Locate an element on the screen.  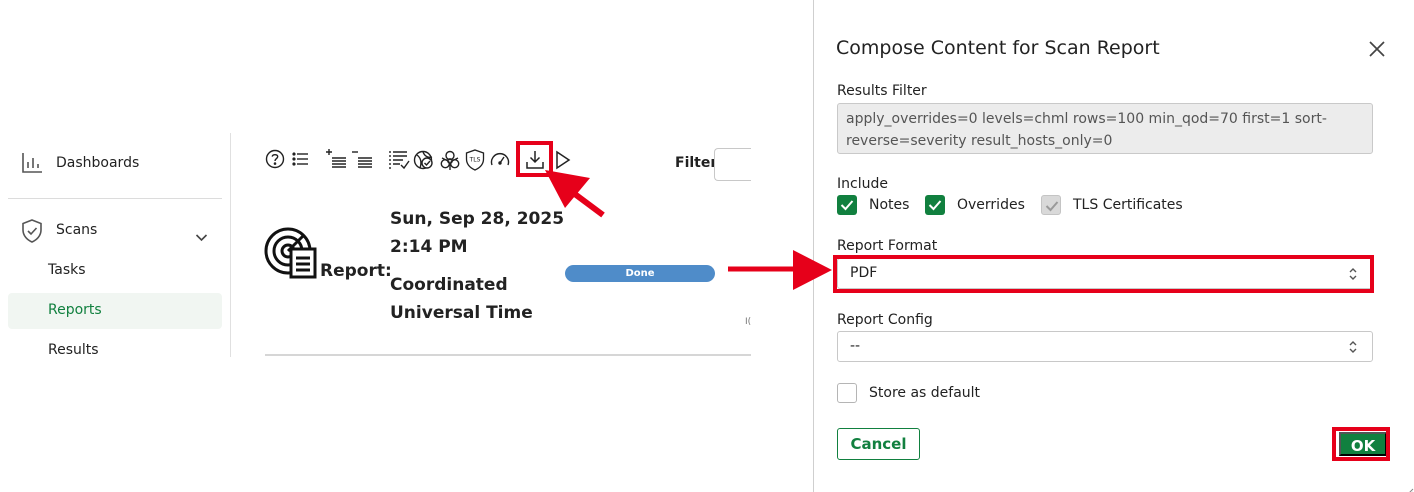
tls-icon: TLS is located at coordinates (475, 160).